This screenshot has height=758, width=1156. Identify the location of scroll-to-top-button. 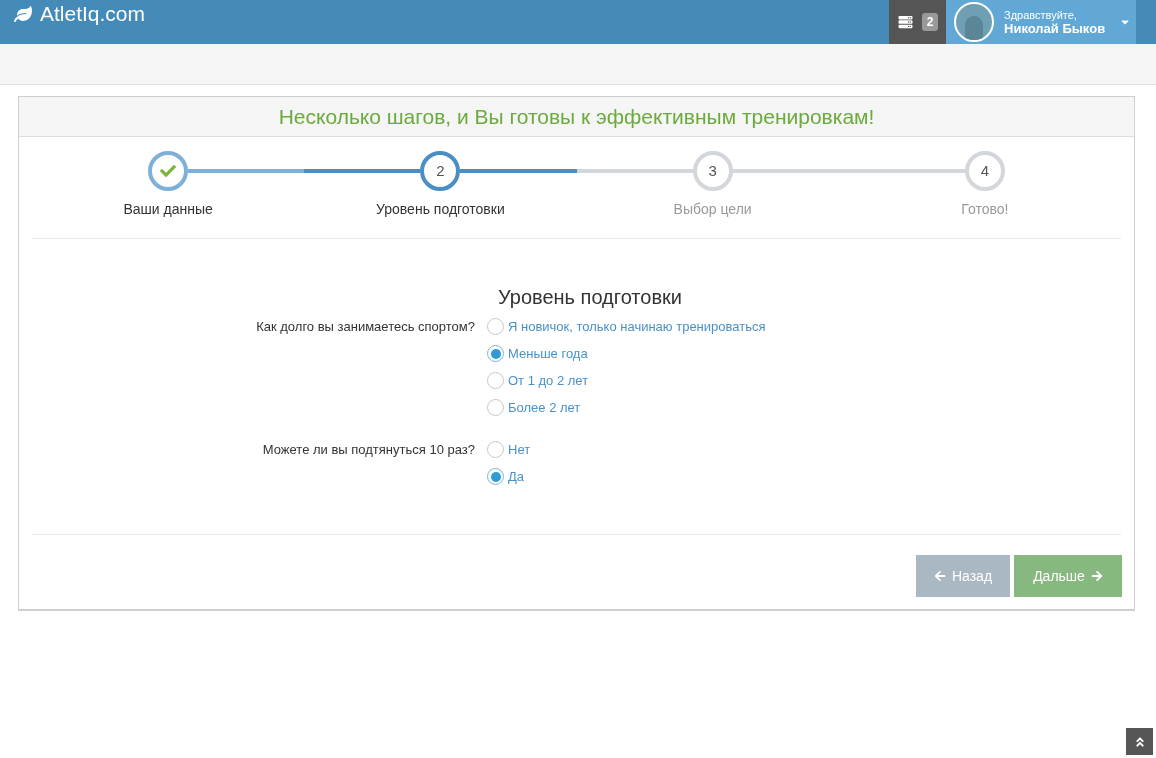
(1139, 741).